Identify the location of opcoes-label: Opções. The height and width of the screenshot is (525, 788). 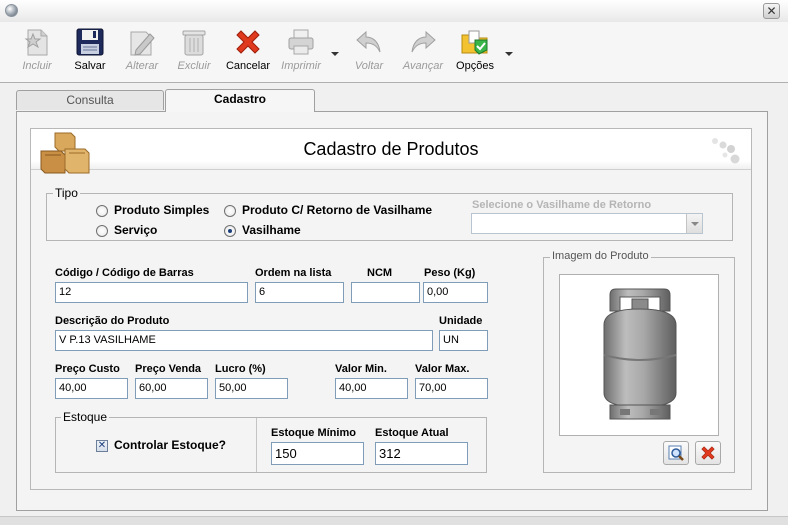
(475, 66).